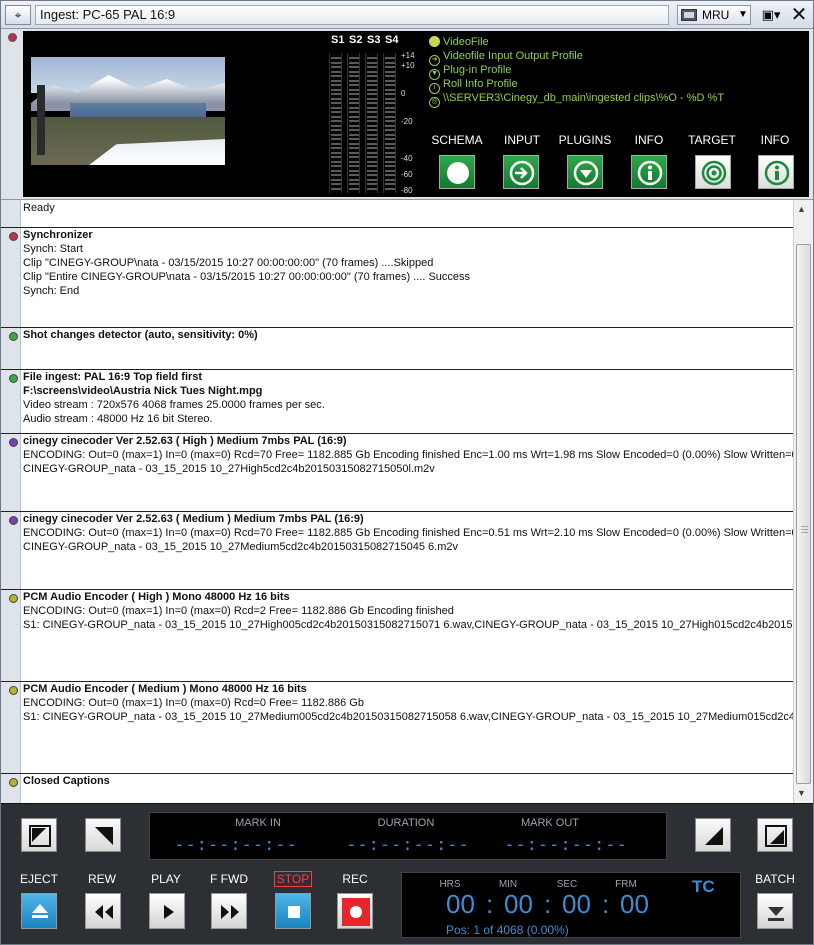  Describe the element at coordinates (649, 172) in the screenshot. I see `info-button` at that location.